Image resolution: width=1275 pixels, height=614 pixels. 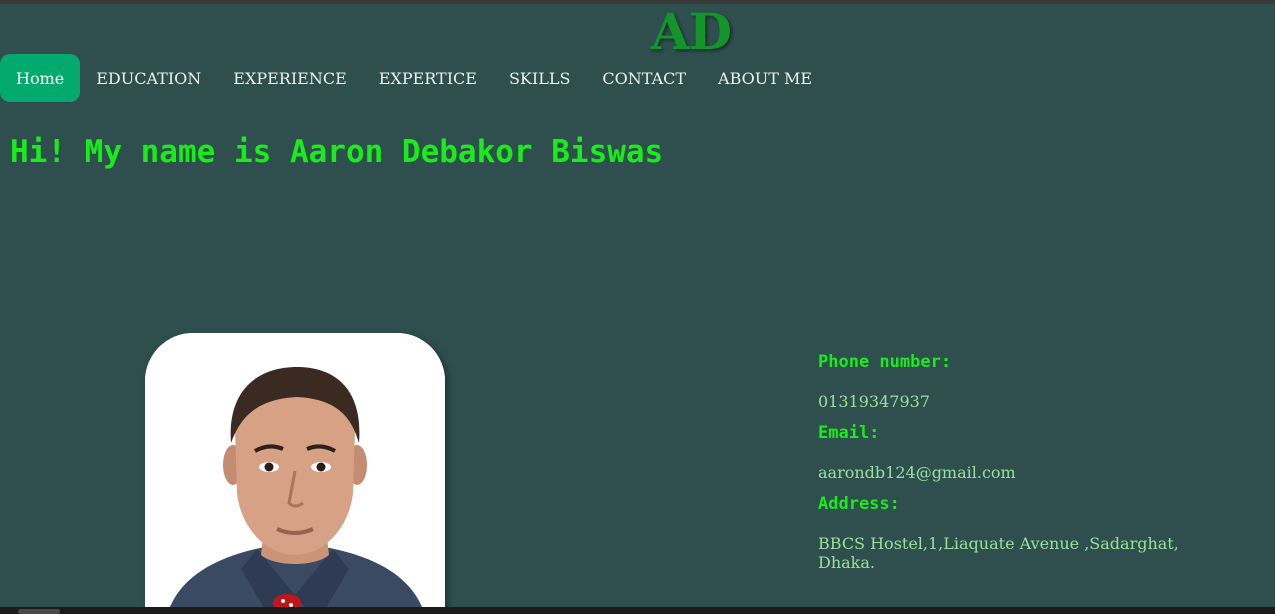 I want to click on site-logo: AD, so click(x=691, y=32).